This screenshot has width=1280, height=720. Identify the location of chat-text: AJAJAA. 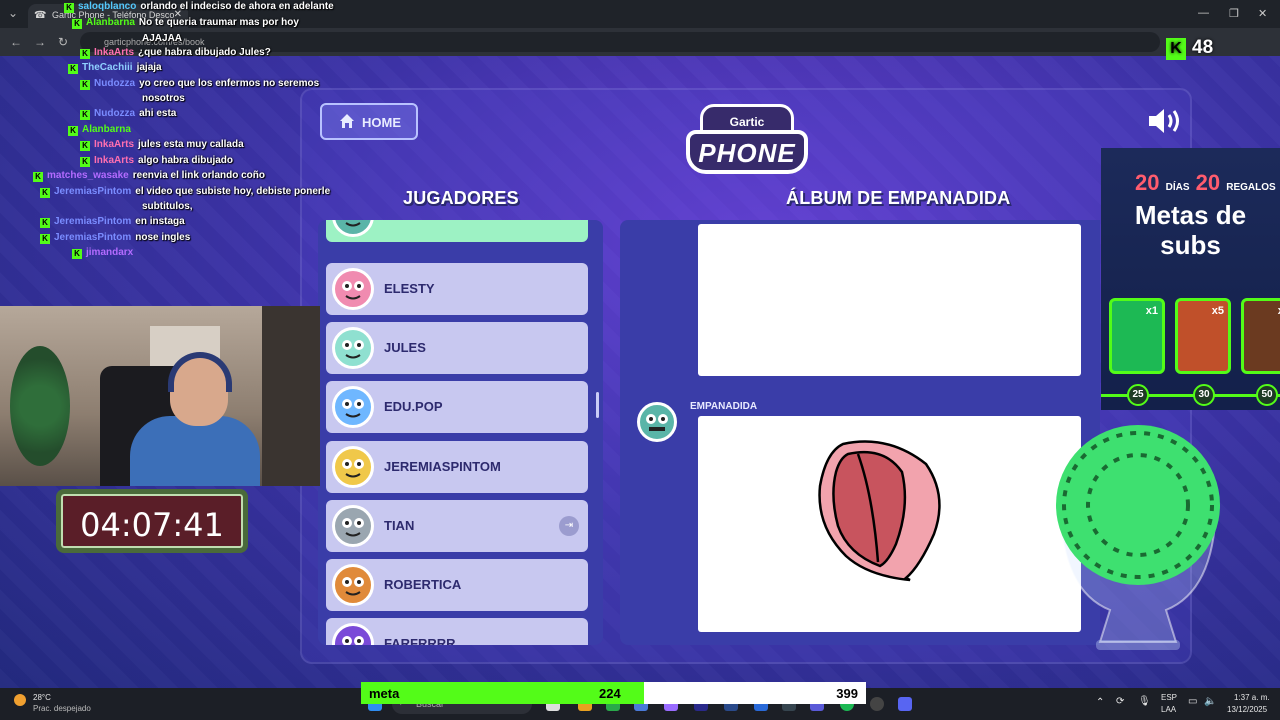
(162, 38).